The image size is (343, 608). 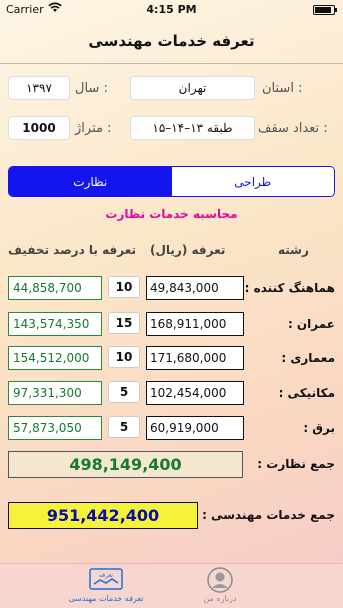 What do you see at coordinates (125, 464) in the screenshot?
I see `supervision-total-value: 498,149,400` at bounding box center [125, 464].